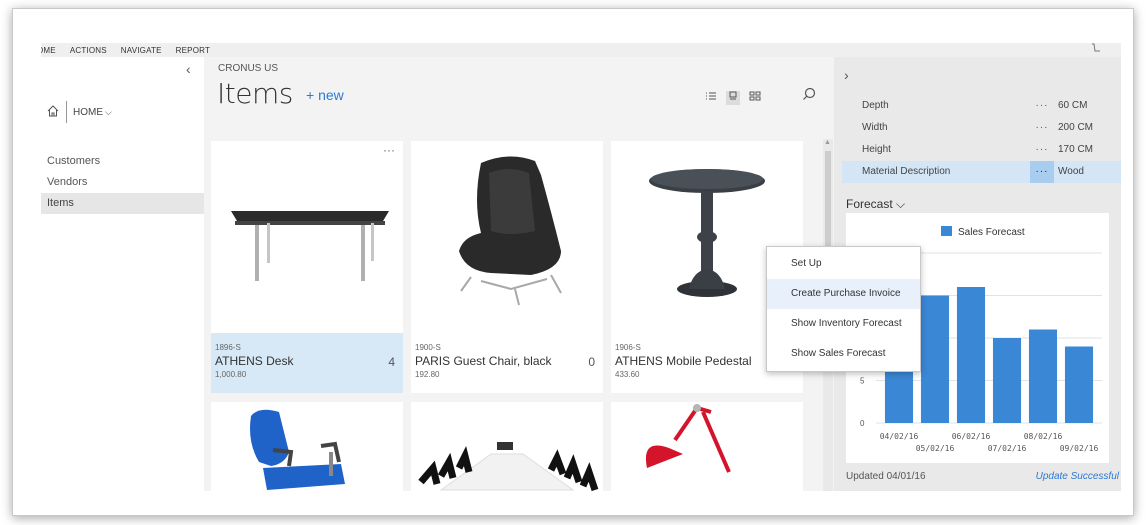 The width and height of the screenshot is (1146, 525). I want to click on property-row: Width ··· 200 CM, so click(981, 128).